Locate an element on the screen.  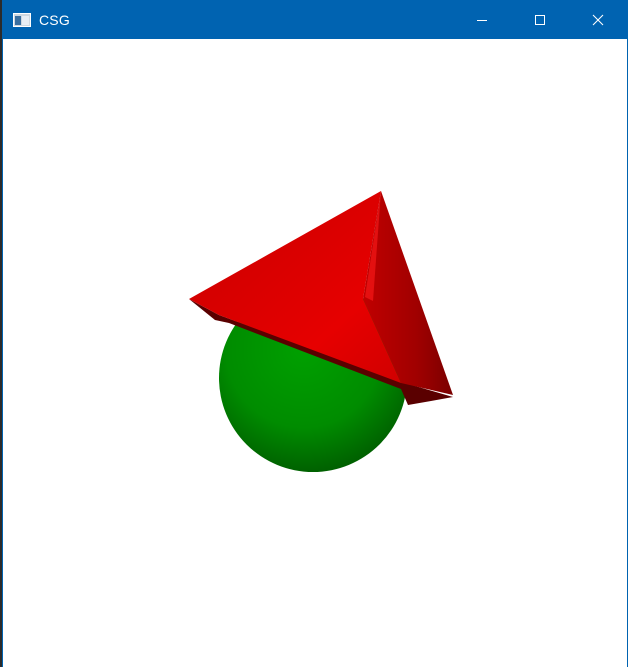
close-button is located at coordinates (598, 20).